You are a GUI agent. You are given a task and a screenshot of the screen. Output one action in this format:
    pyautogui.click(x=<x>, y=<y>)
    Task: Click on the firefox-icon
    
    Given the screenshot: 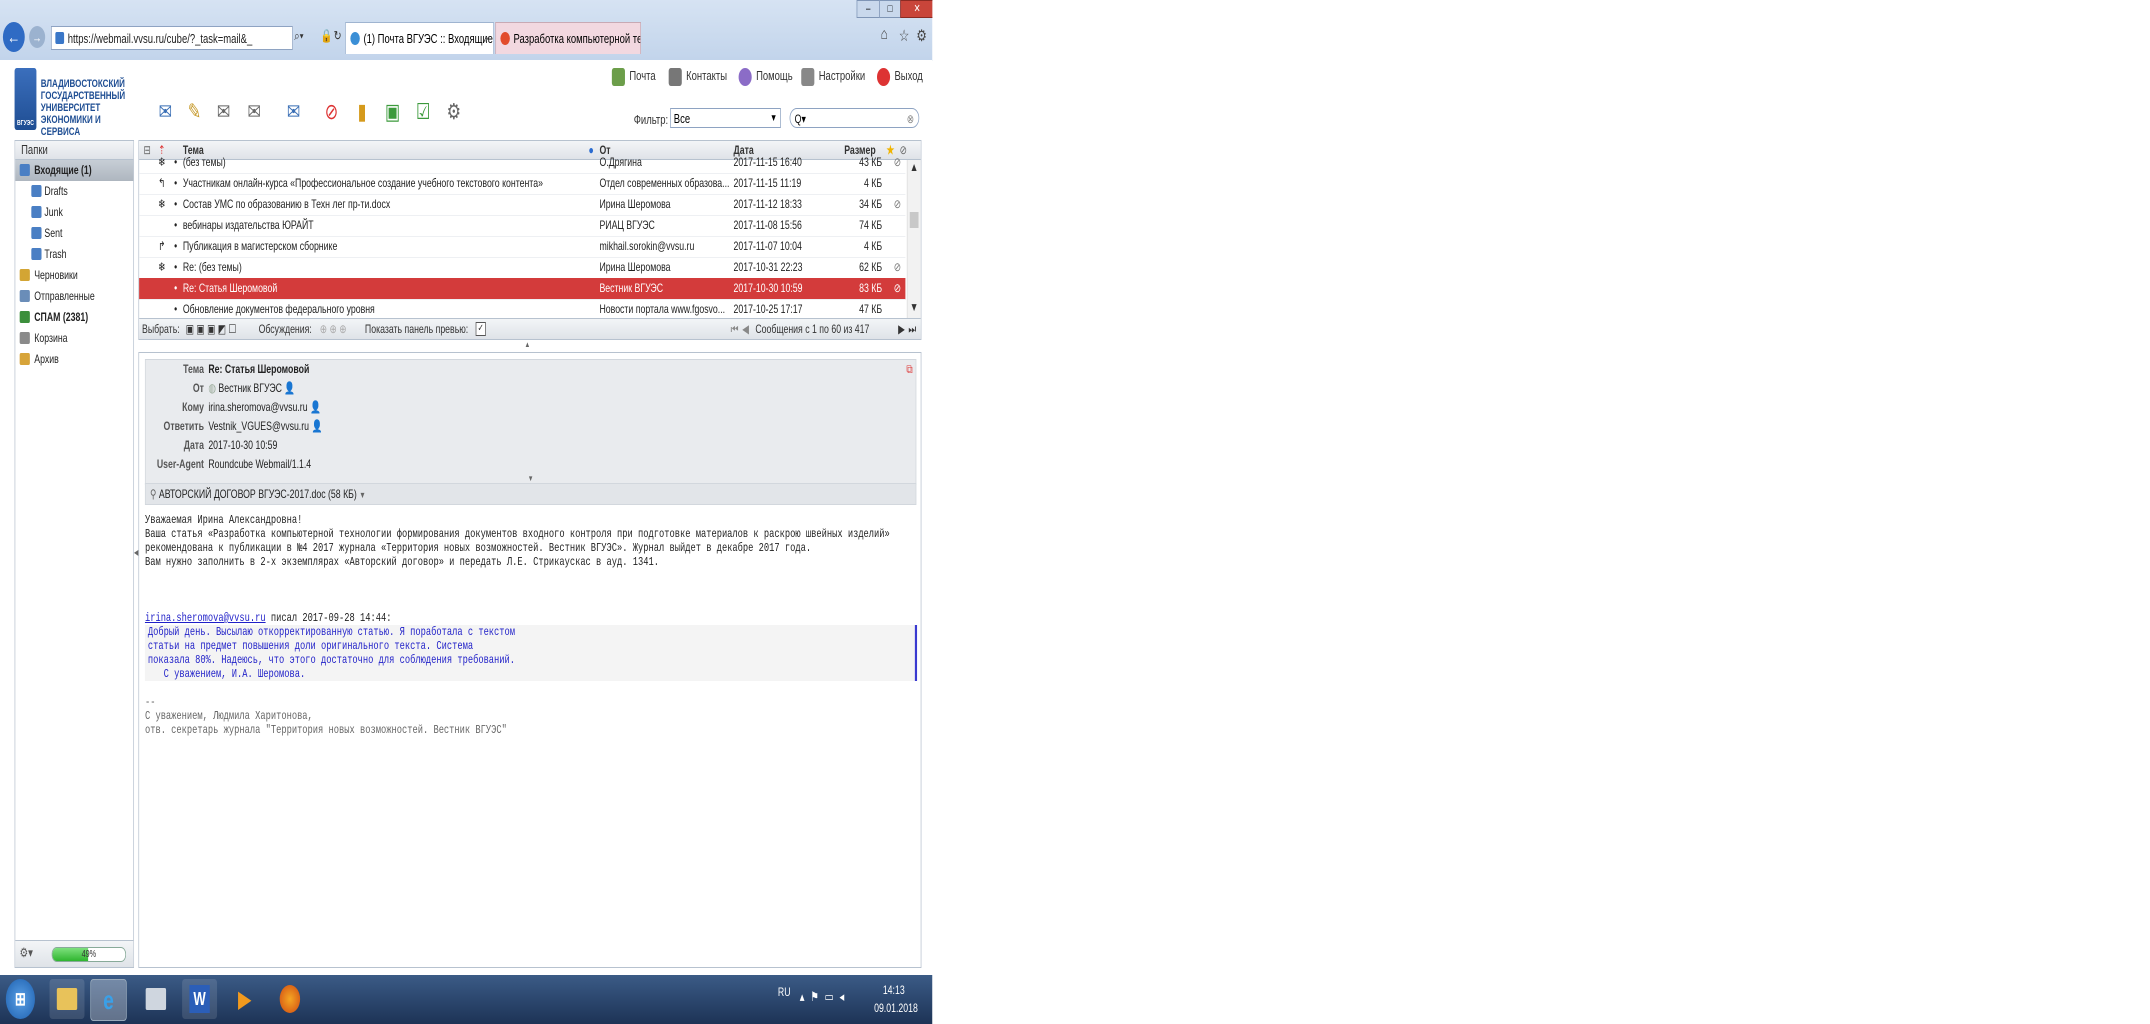 What is the action you would take?
    pyautogui.click(x=289, y=999)
    